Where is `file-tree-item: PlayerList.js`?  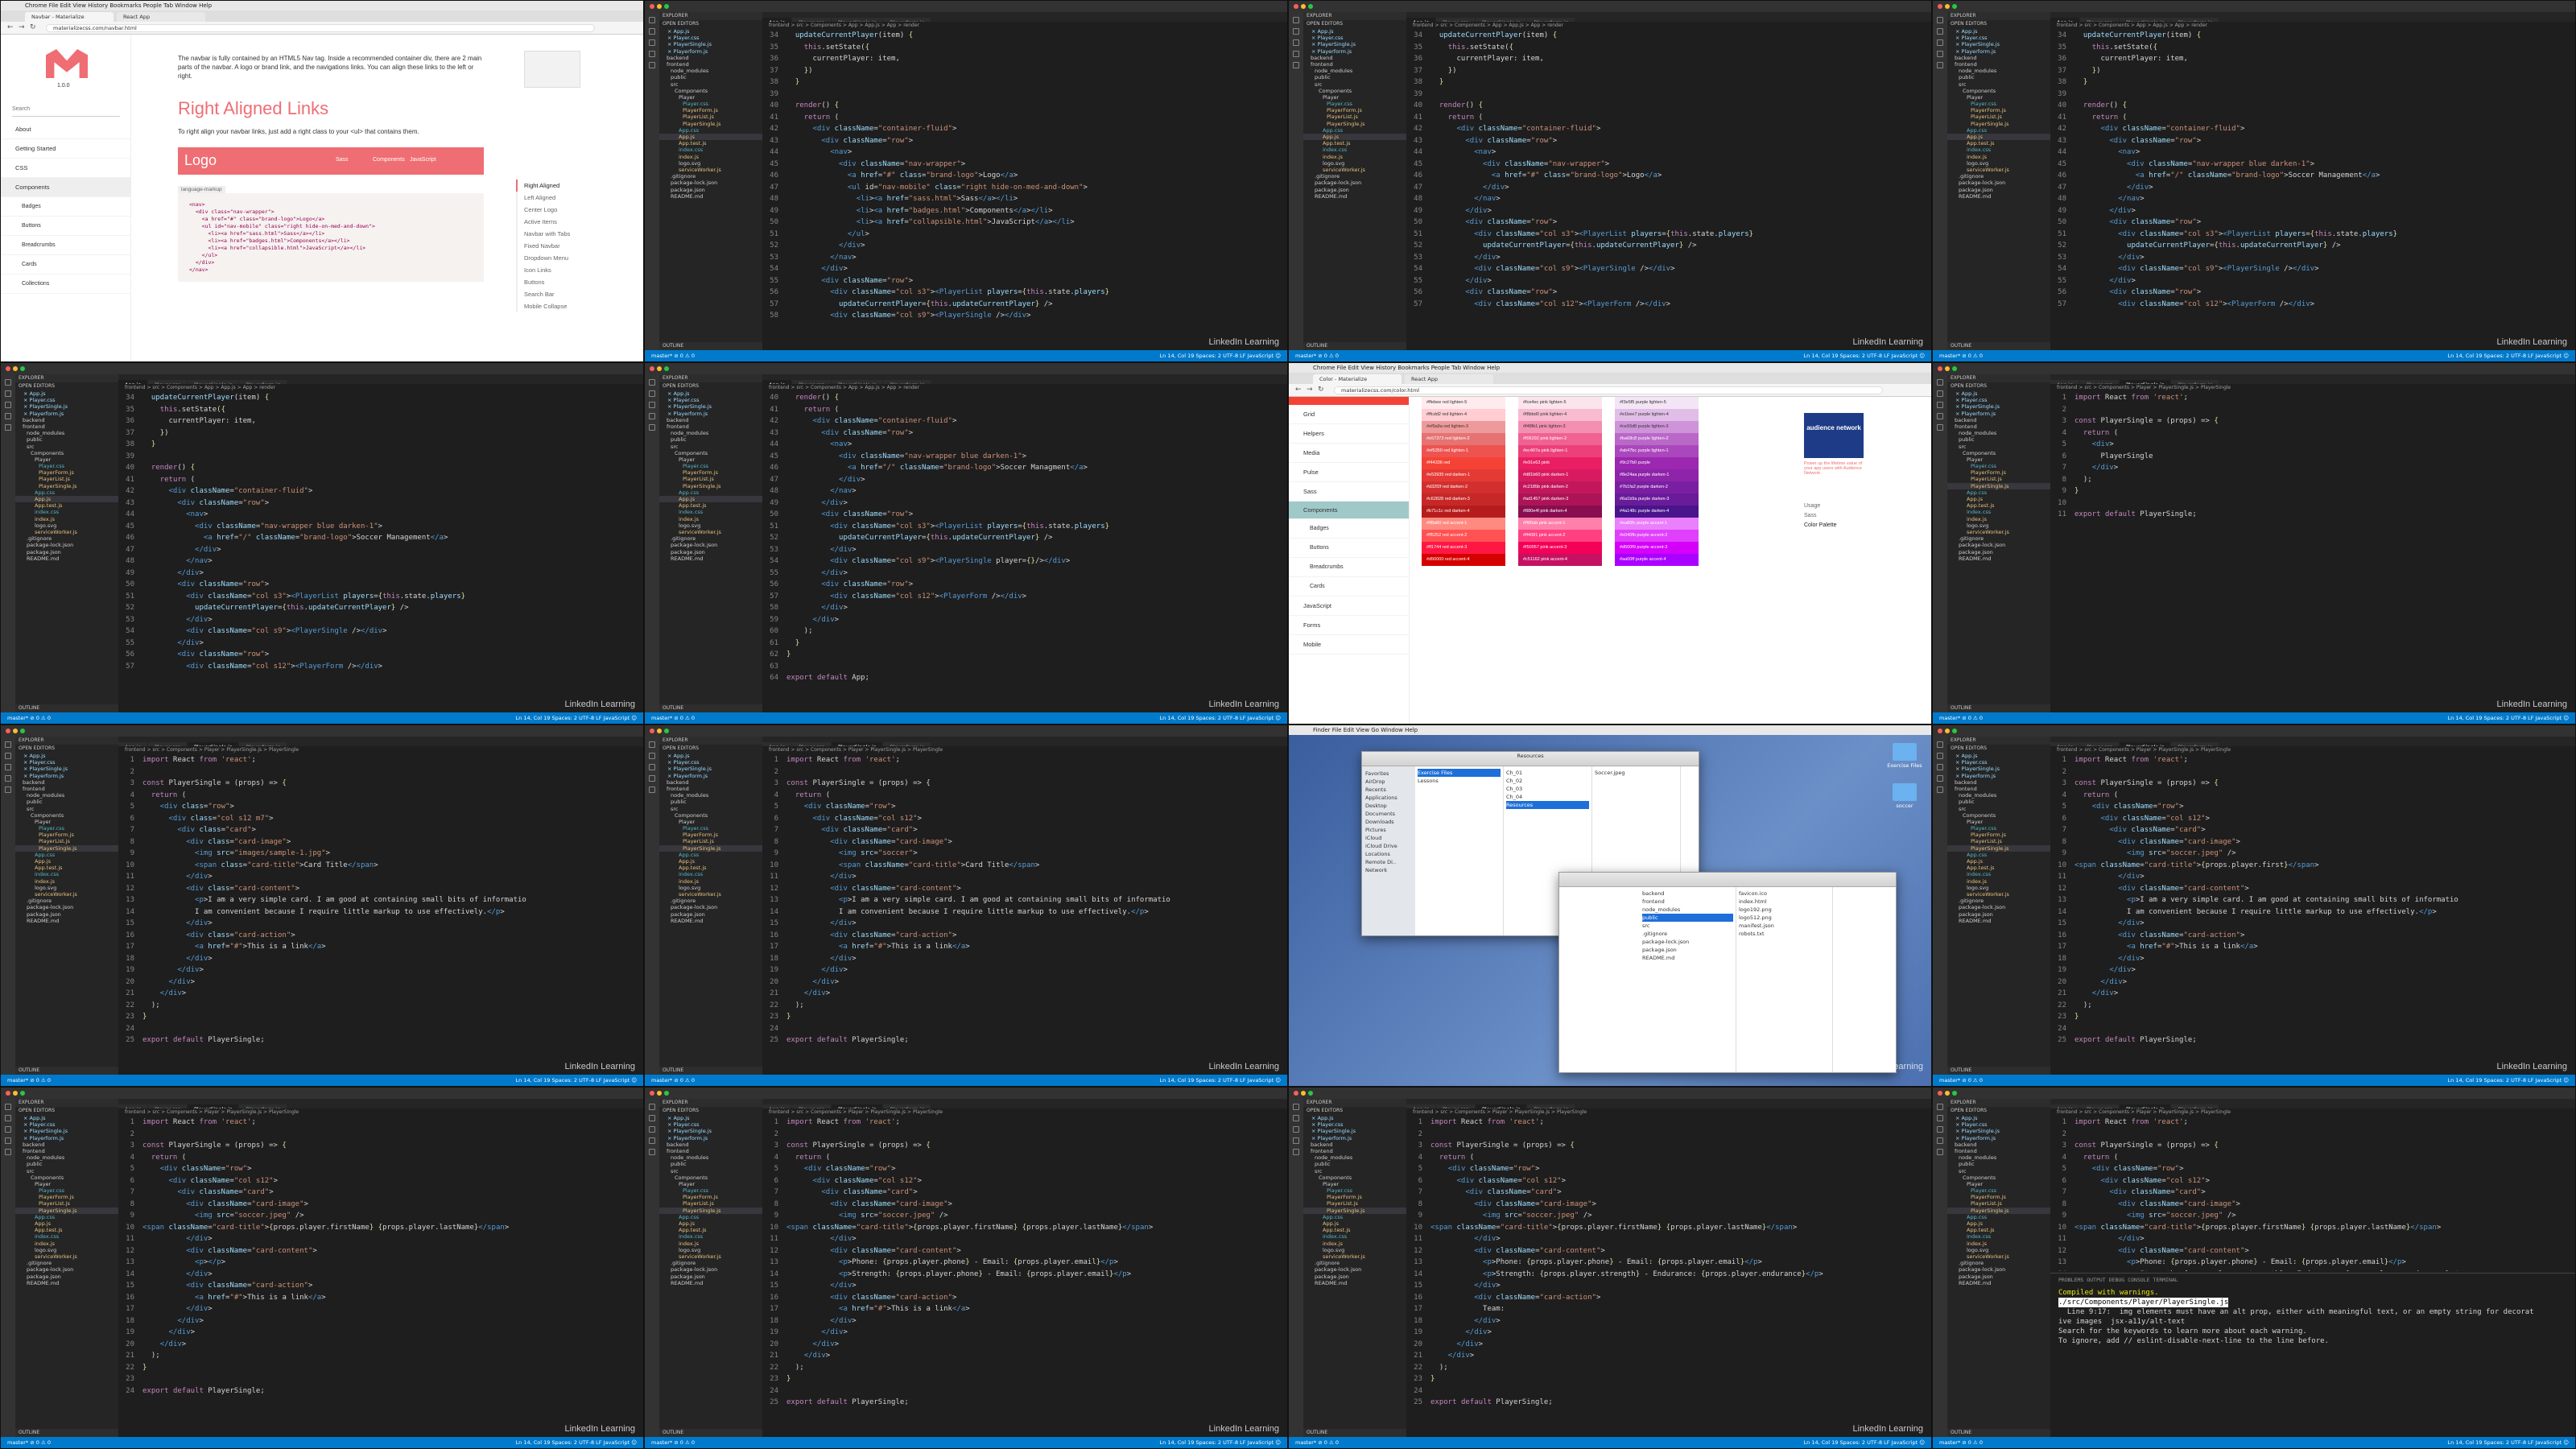 file-tree-item: PlayerList.js is located at coordinates (66, 841).